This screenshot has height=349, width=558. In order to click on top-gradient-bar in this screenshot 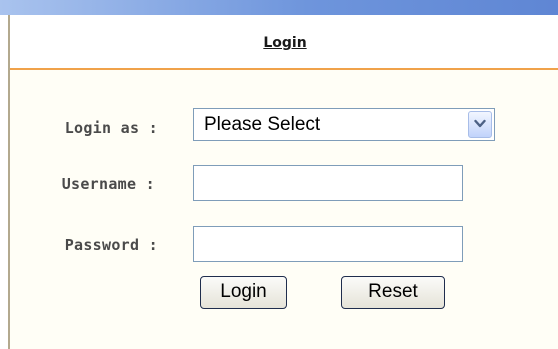, I will do `click(279, 7)`.